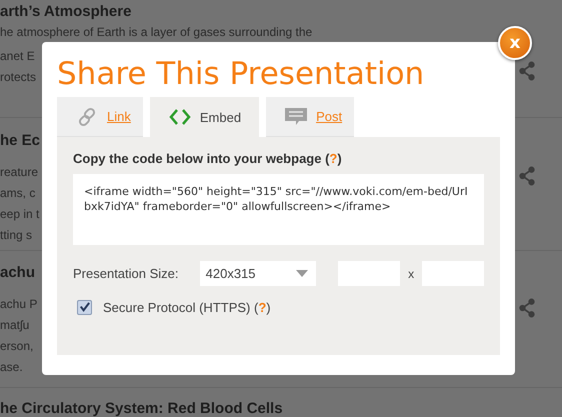  I want to click on caret-icon, so click(302, 274).